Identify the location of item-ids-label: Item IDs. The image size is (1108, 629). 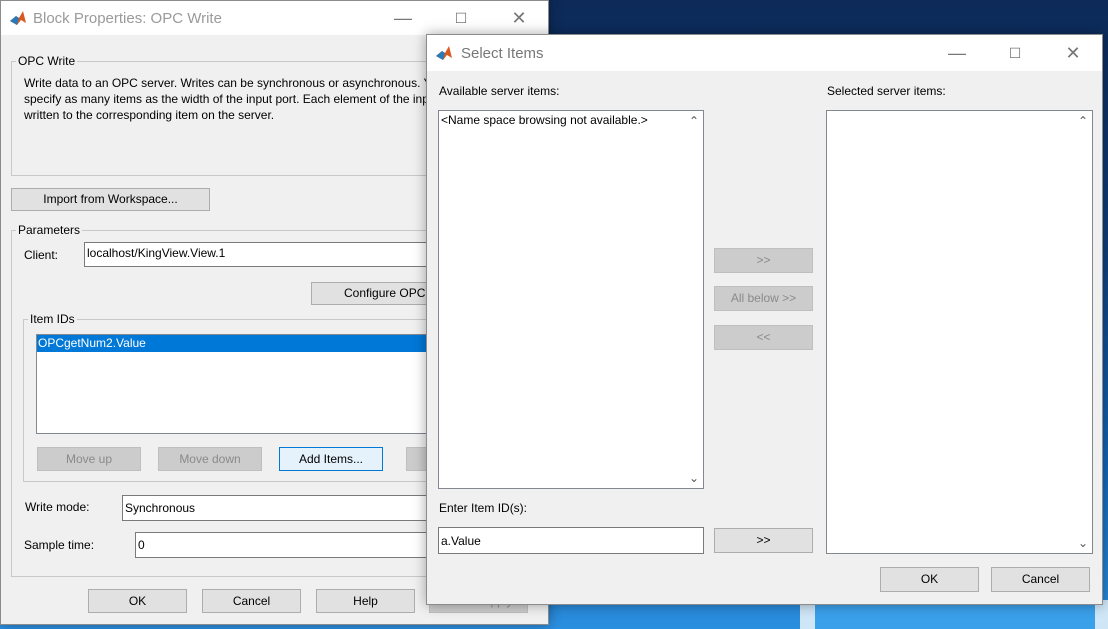
(52, 319).